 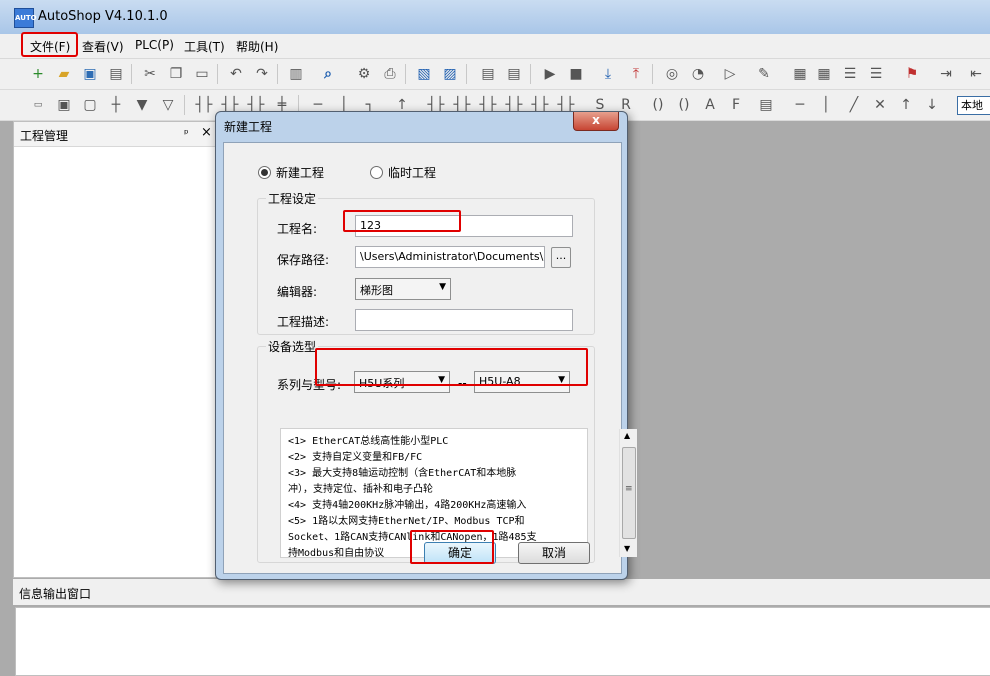 What do you see at coordinates (629, 489) in the screenshot?
I see `scroll-grip-icon: ≡` at bounding box center [629, 489].